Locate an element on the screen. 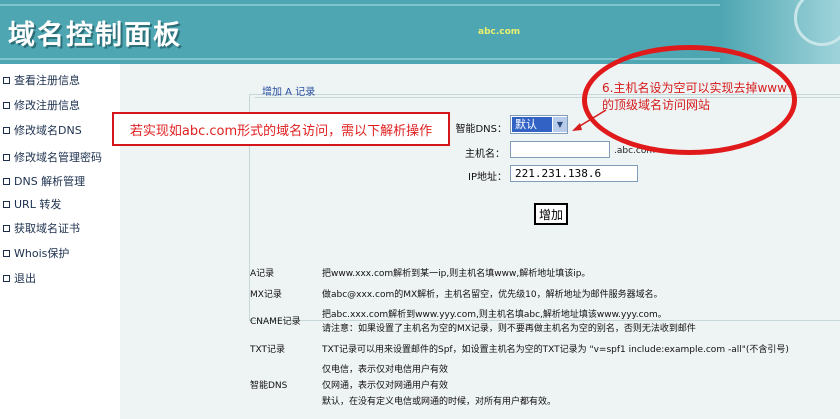  help-label-cname: CNAME记录 is located at coordinates (275, 322).